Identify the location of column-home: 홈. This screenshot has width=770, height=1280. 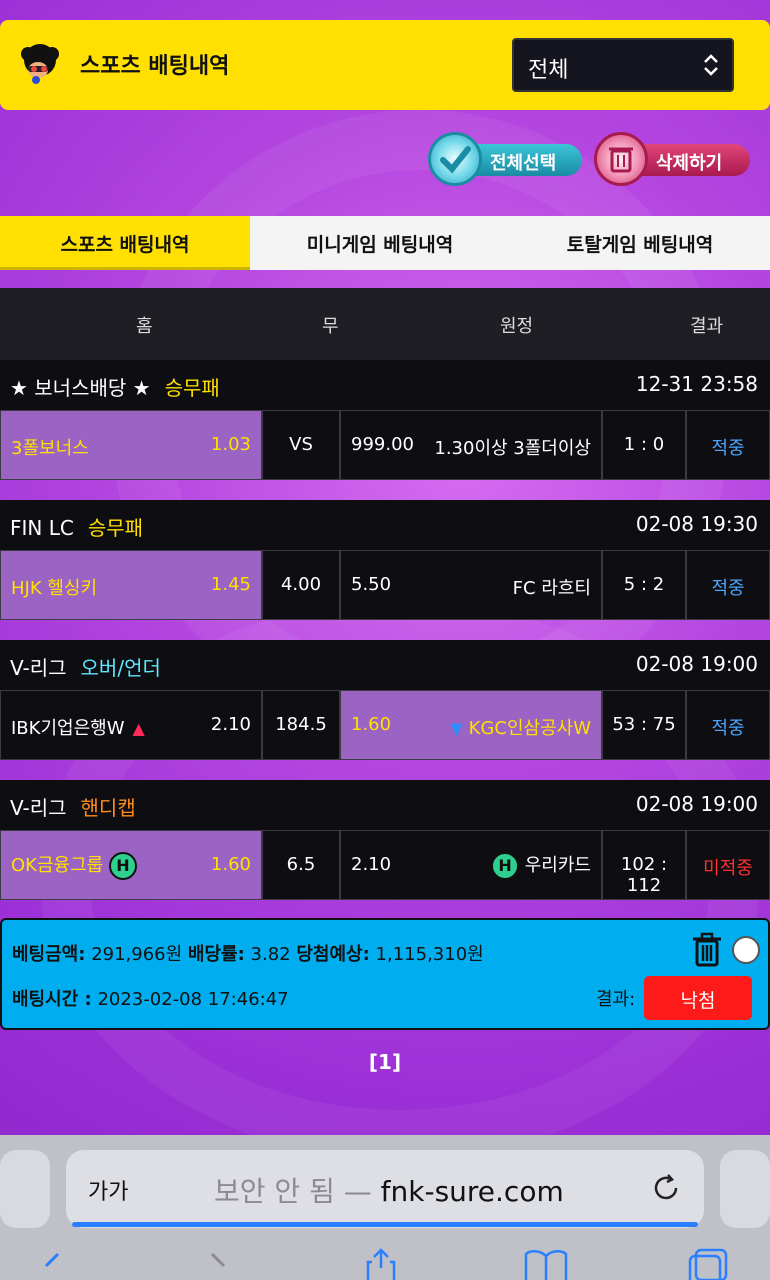
(144, 326).